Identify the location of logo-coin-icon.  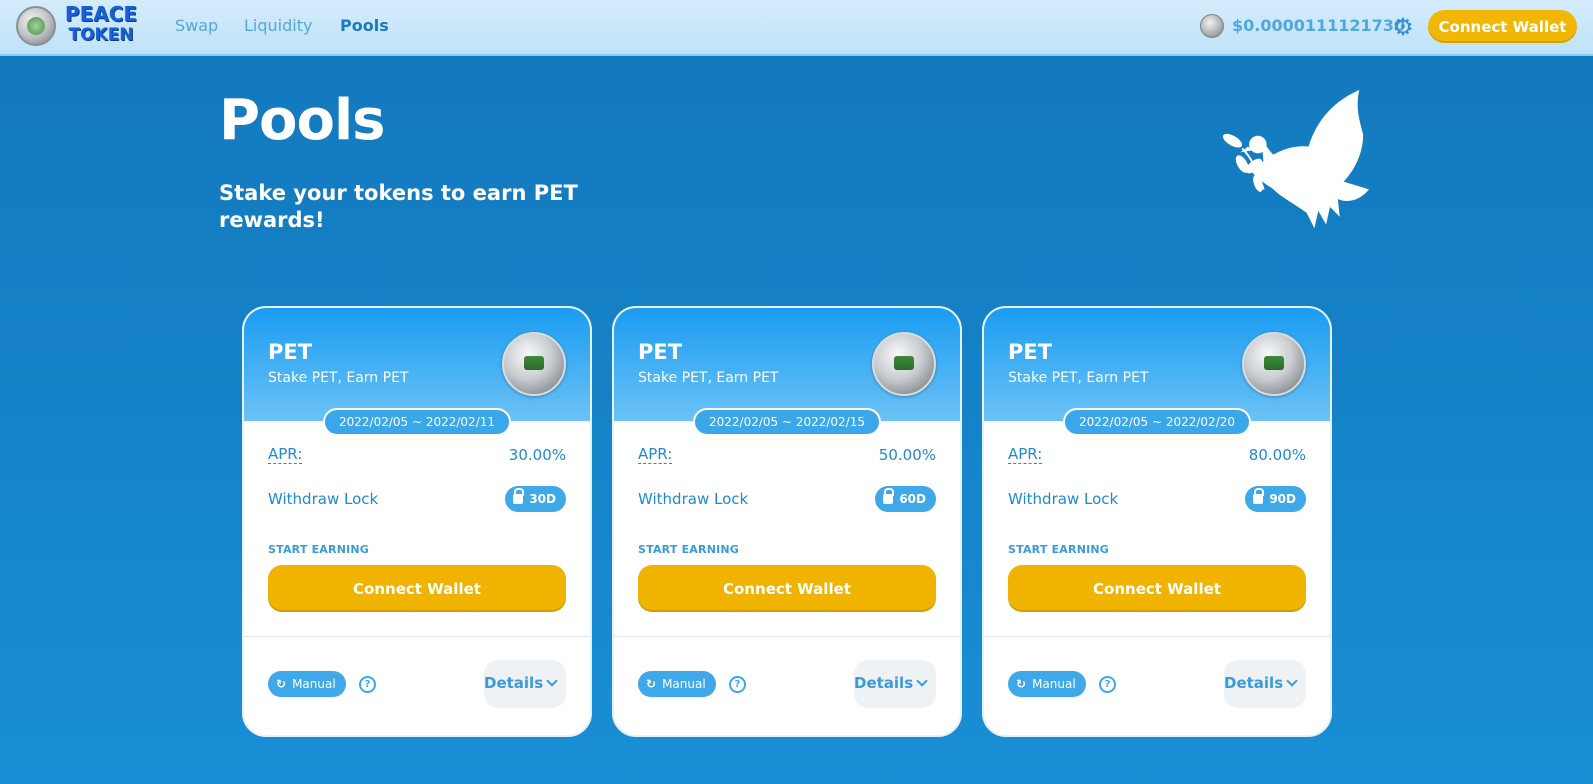
(36, 26).